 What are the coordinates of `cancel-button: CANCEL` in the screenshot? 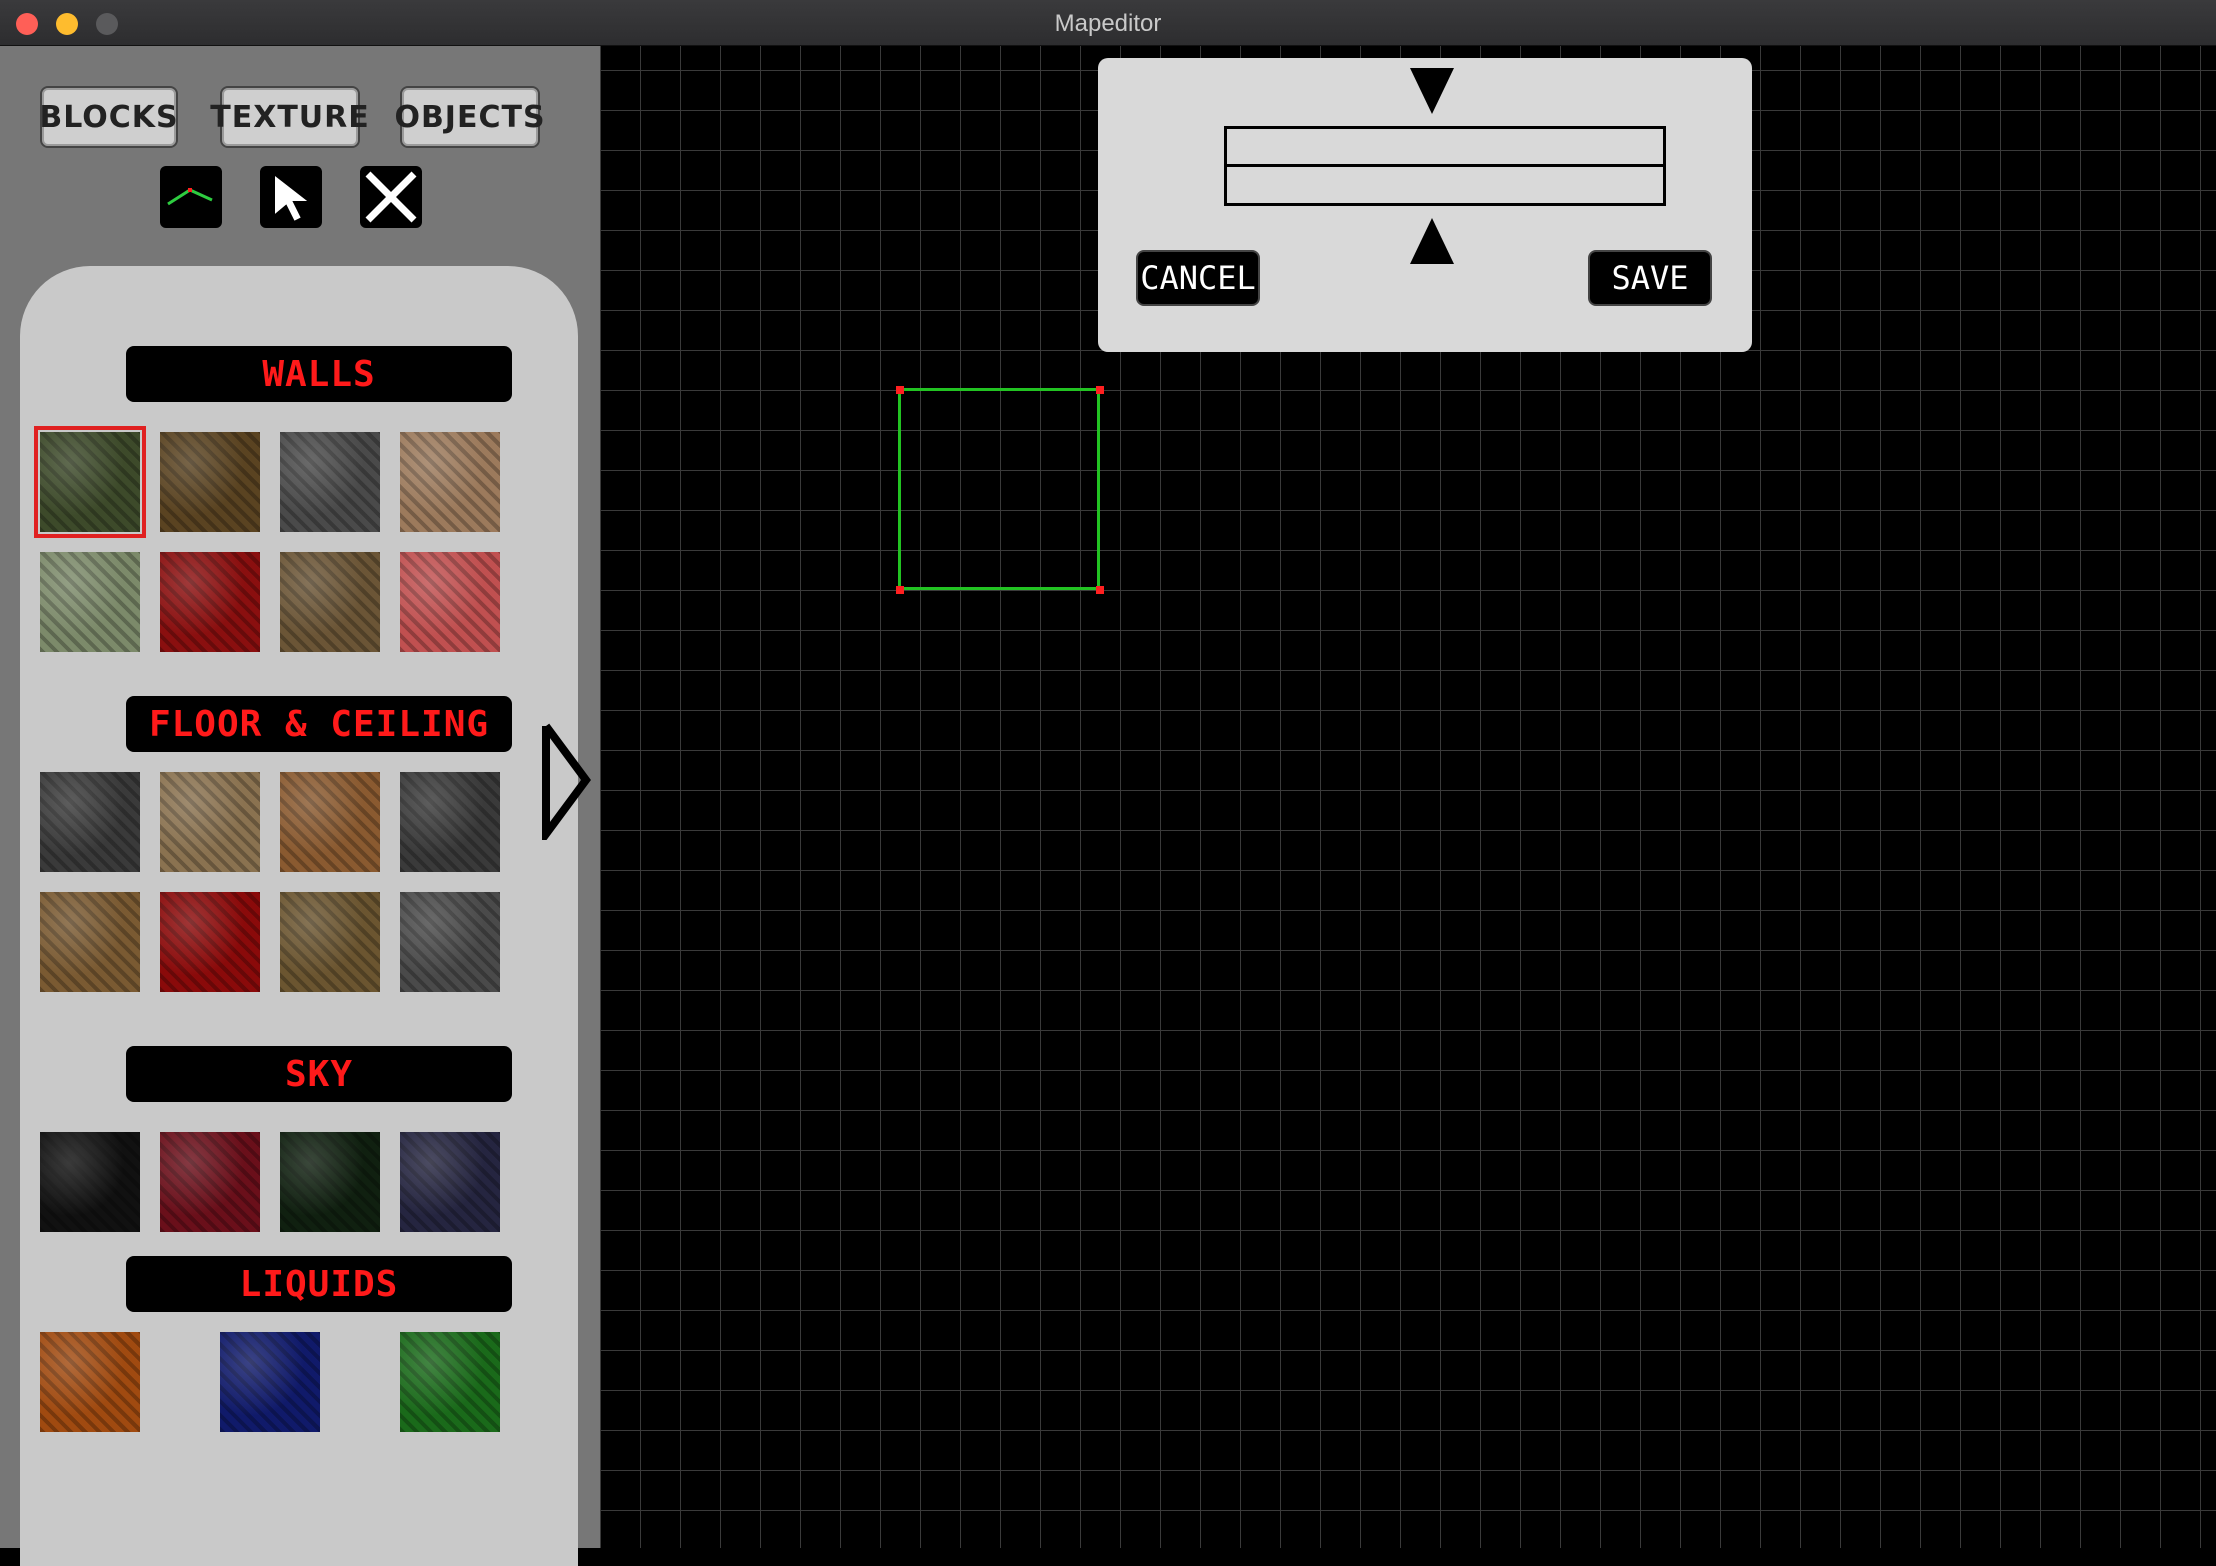 It's located at (1198, 278).